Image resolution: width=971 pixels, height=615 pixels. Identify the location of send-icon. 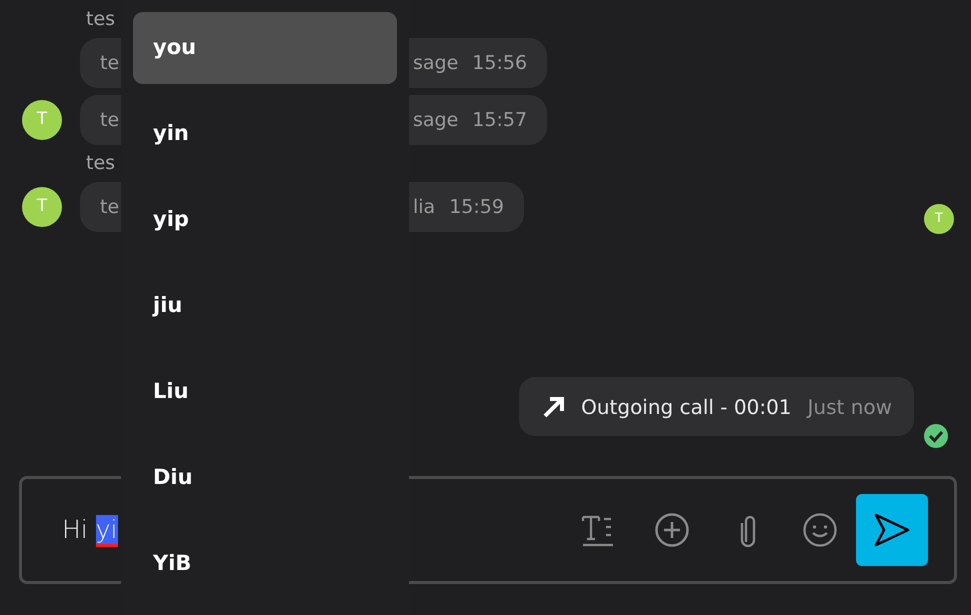
(892, 530).